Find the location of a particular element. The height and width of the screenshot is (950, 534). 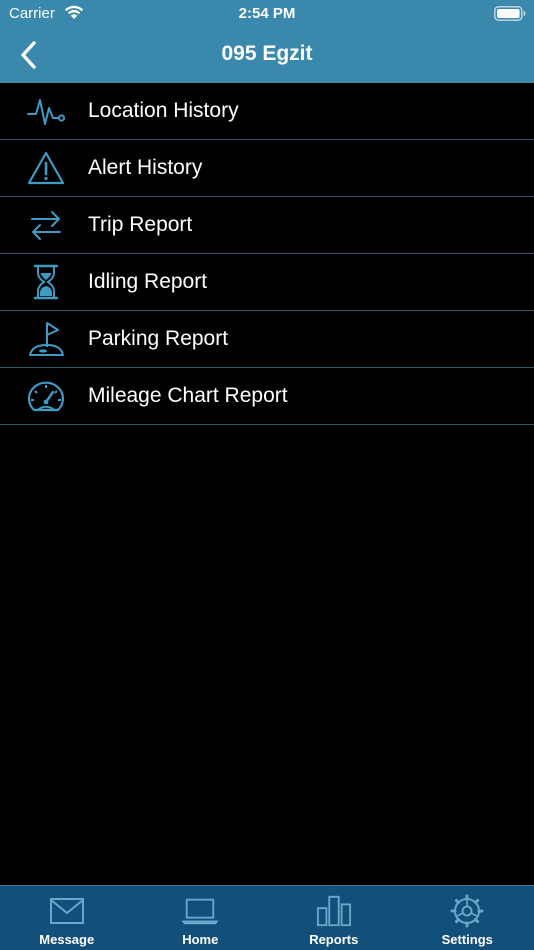

menu-item-label: Alert History is located at coordinates (145, 167).